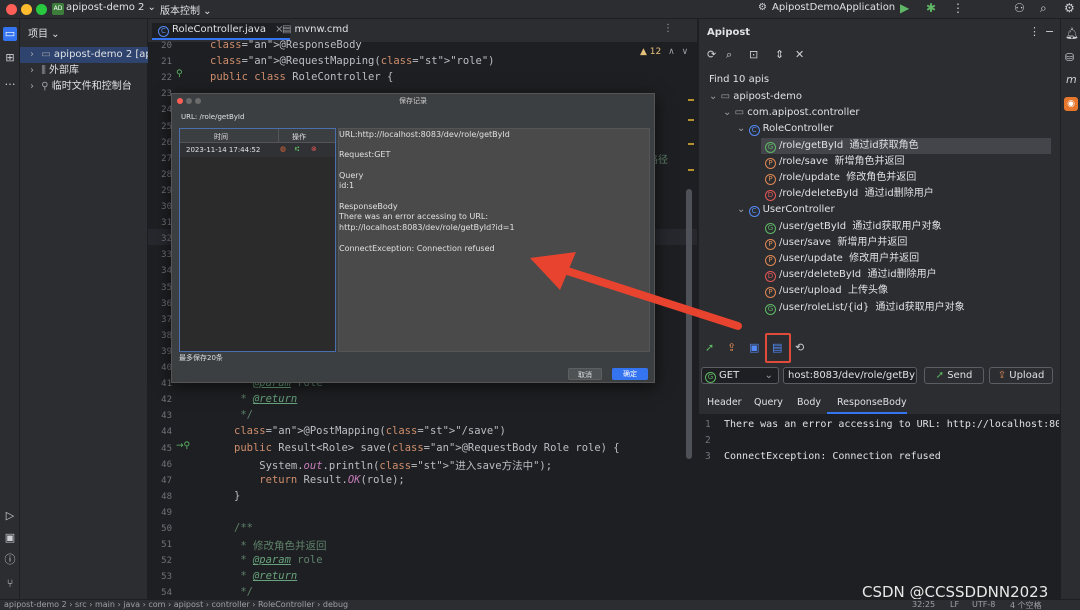 The height and width of the screenshot is (610, 1080). What do you see at coordinates (160, 400) in the screenshot?
I see `line-number: 42` at bounding box center [160, 400].